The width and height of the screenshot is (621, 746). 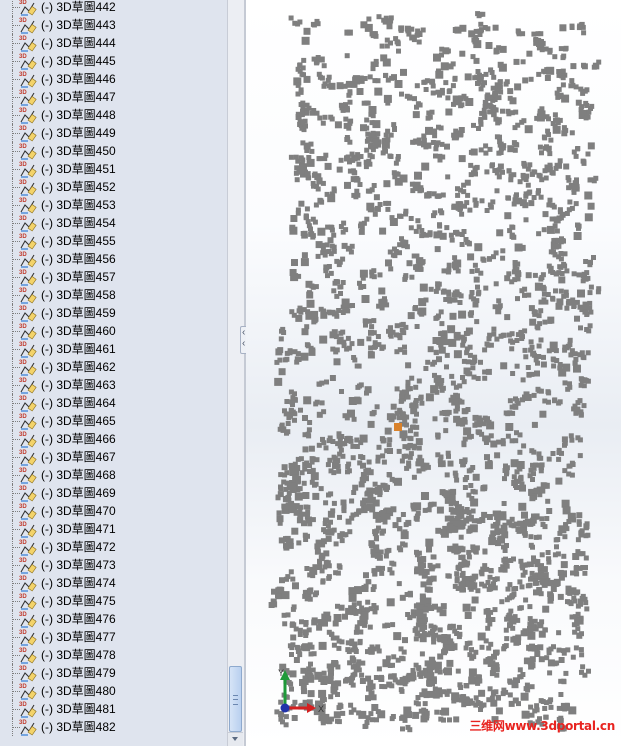 What do you see at coordinates (113, 601) in the screenshot?
I see `tree-item-3d-sketch: 3D (-) 3D草圖475` at bounding box center [113, 601].